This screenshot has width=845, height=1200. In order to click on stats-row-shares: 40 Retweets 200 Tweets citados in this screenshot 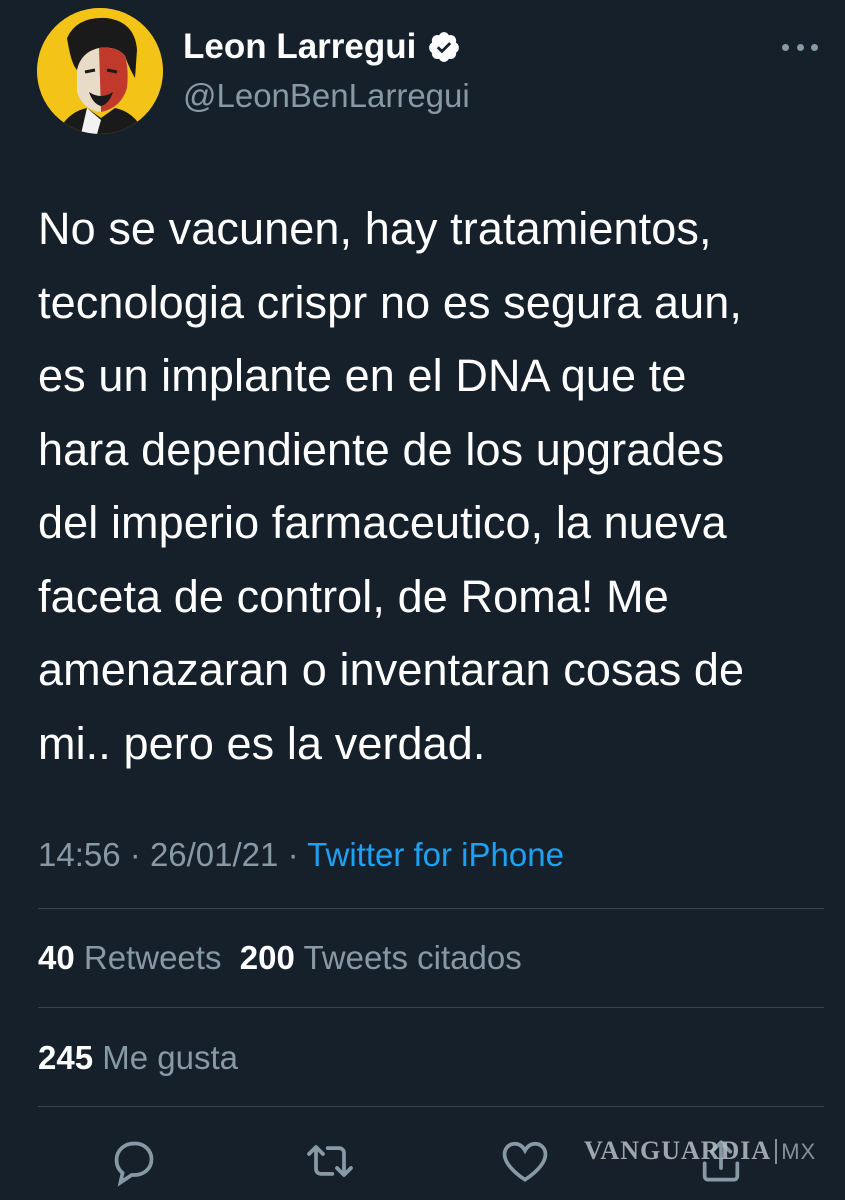, I will do `click(280, 958)`.